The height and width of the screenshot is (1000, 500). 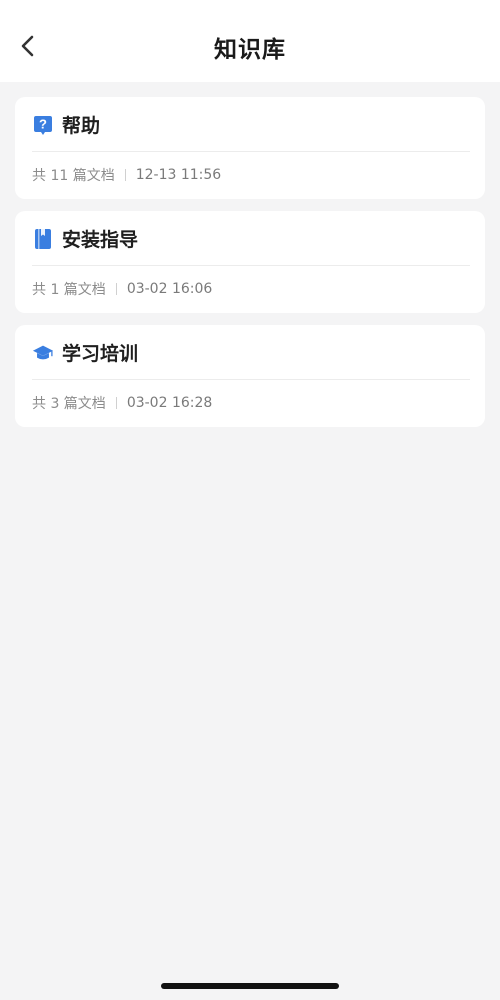 I want to click on help-question-icon: ?, so click(x=43, y=125).